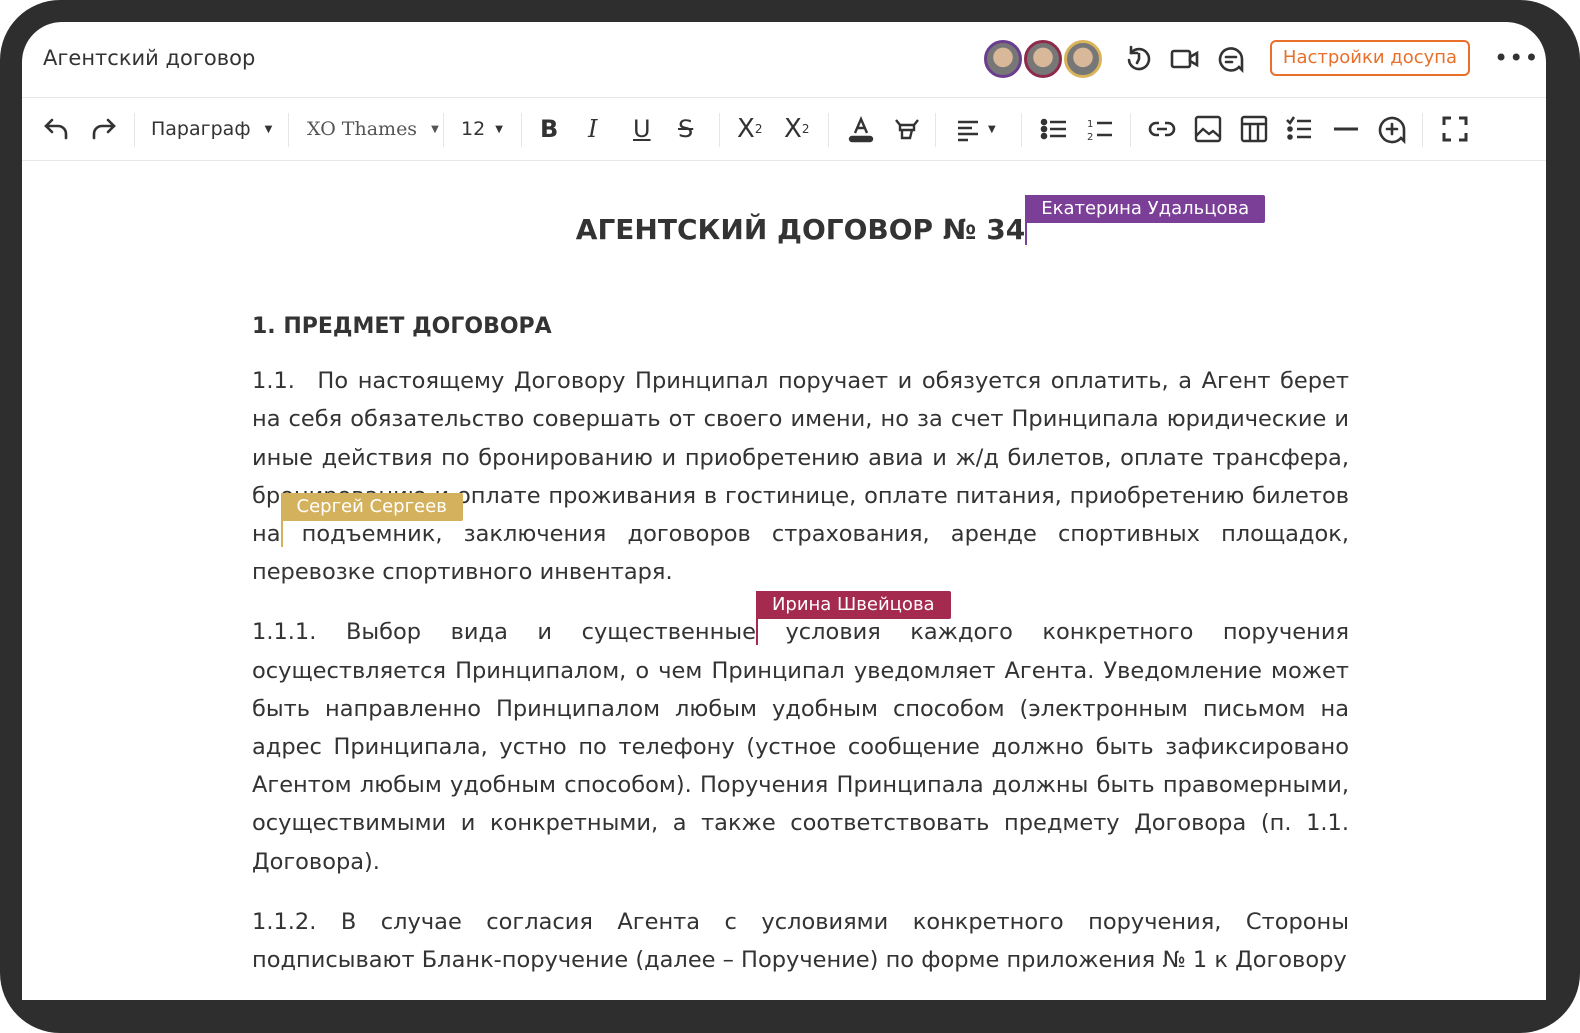  Describe the element at coordinates (1139, 59) in the screenshot. I see `history-icon` at that location.